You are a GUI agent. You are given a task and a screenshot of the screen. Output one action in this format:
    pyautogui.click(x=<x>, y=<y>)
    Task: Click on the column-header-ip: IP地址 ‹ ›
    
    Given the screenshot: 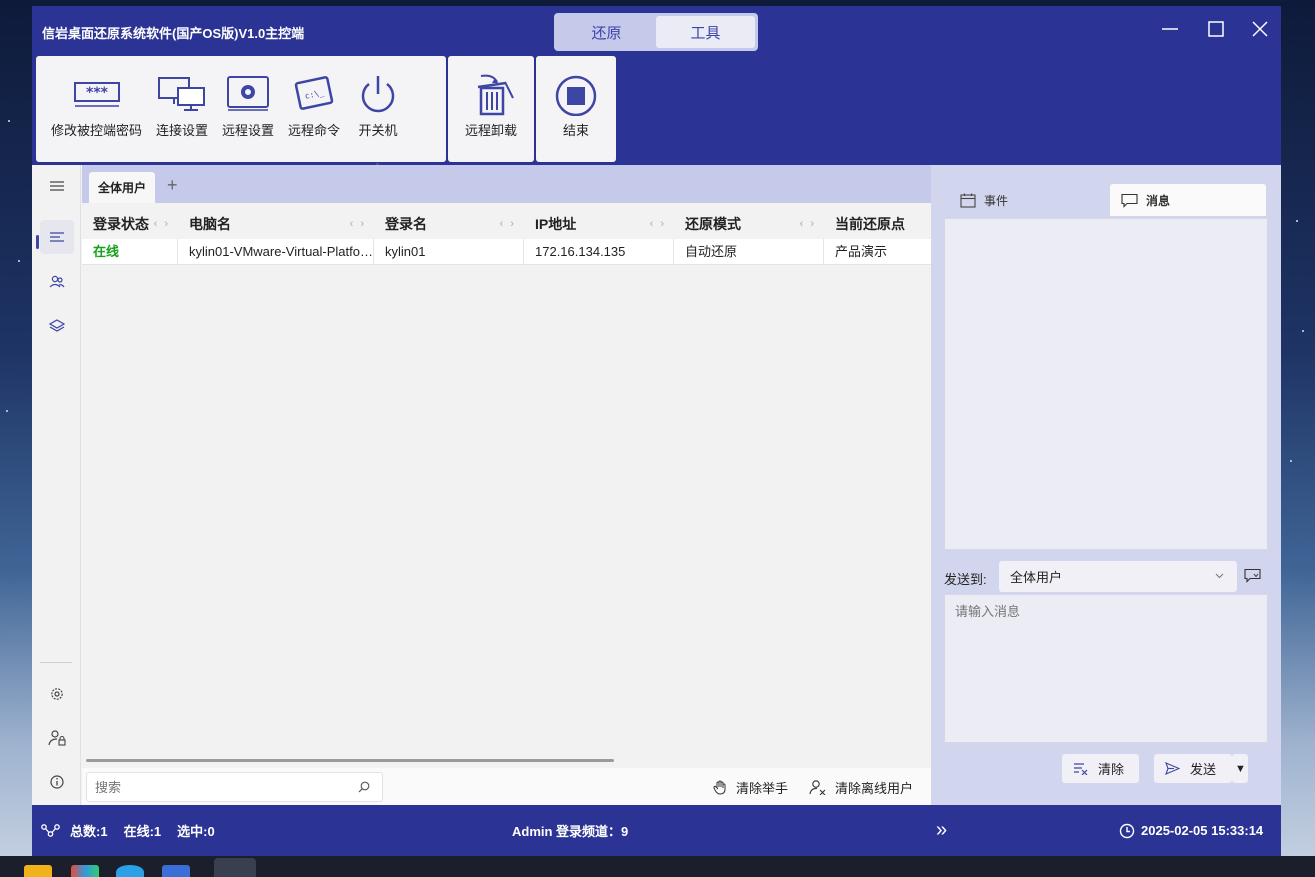 What is the action you would take?
    pyautogui.click(x=599, y=224)
    